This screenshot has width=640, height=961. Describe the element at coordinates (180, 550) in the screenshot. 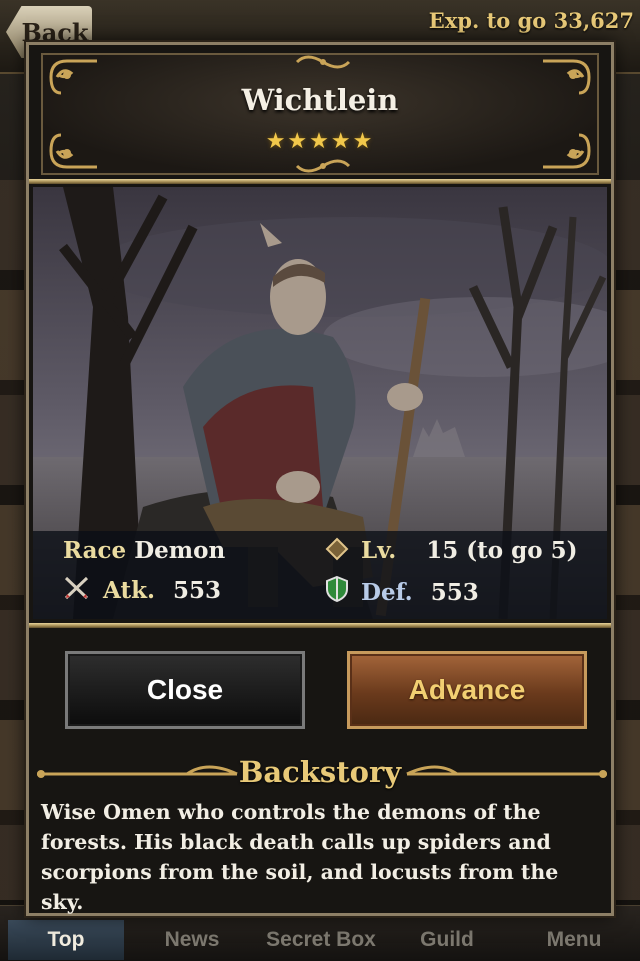

I see `race-value: Demon` at that location.